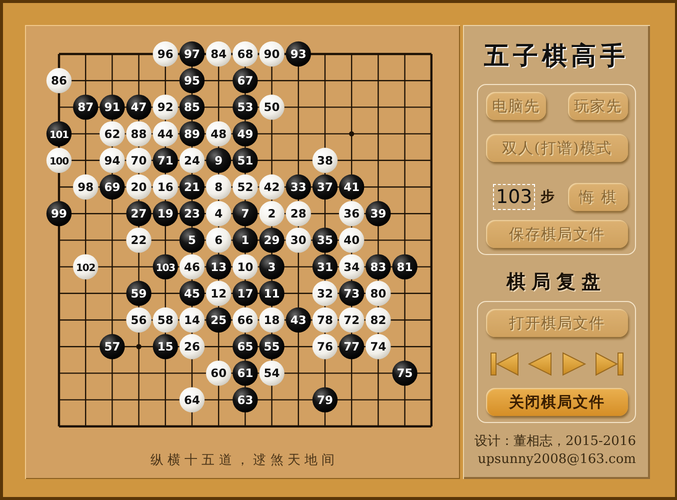 The width and height of the screenshot is (677, 500). What do you see at coordinates (192, 133) in the screenshot?
I see `stone: 89` at bounding box center [192, 133].